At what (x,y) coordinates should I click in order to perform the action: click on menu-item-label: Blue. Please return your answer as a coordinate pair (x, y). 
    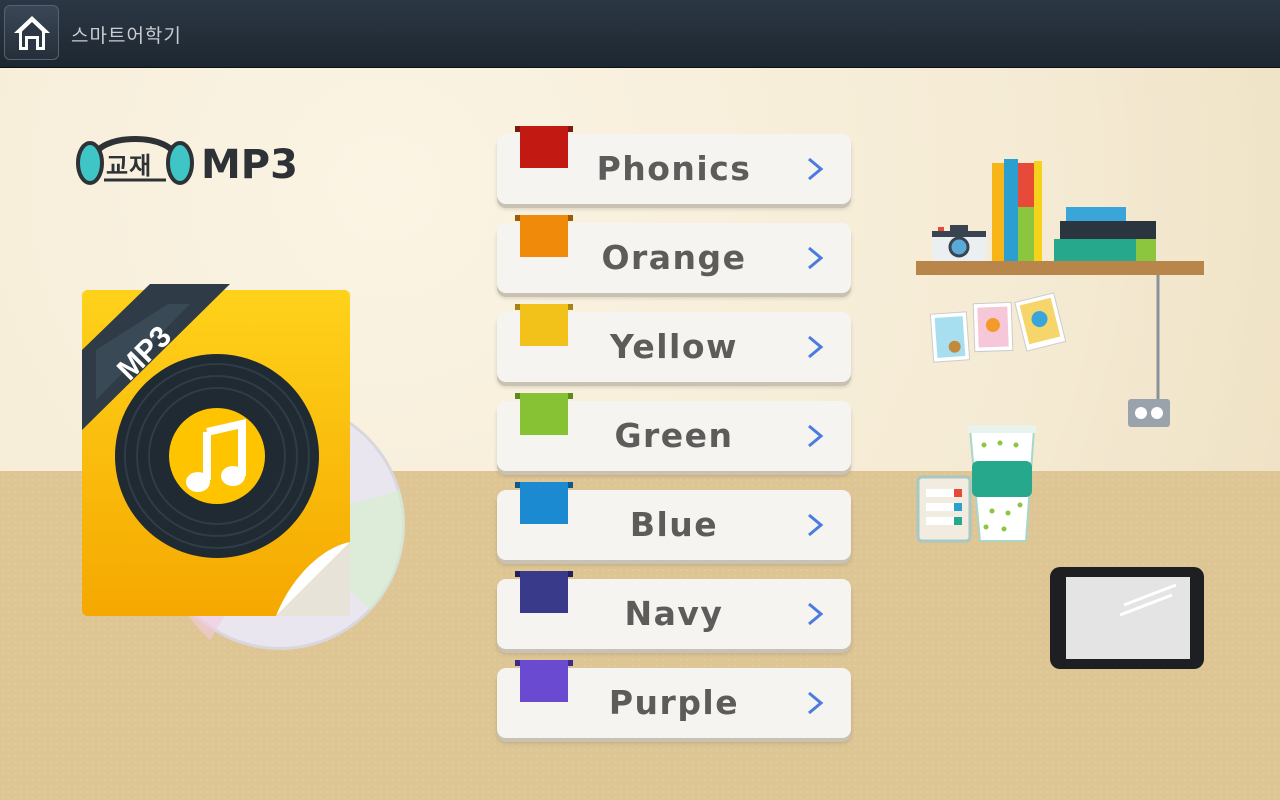
    Looking at the image, I should click on (674, 524).